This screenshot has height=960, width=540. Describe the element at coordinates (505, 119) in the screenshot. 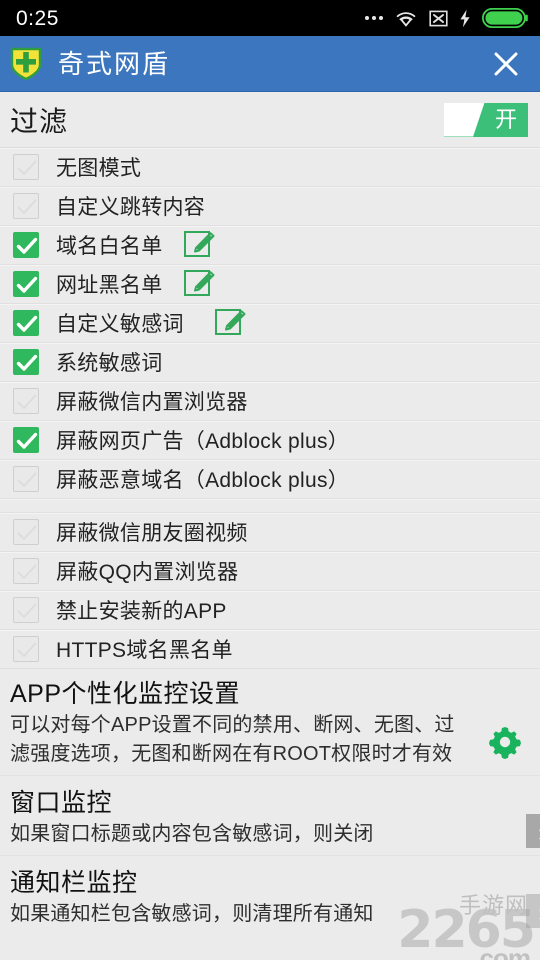

I see `switch-label: 开` at that location.